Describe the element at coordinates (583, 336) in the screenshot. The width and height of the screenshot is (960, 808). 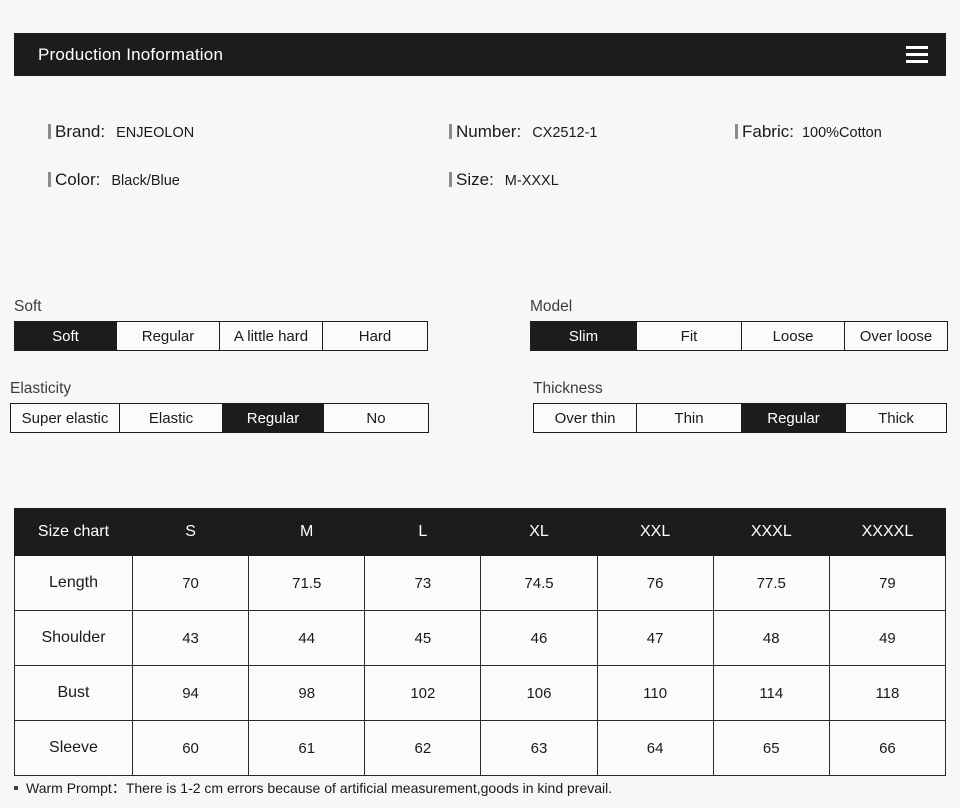
I see `attribute-option-model-0: Slim` at that location.